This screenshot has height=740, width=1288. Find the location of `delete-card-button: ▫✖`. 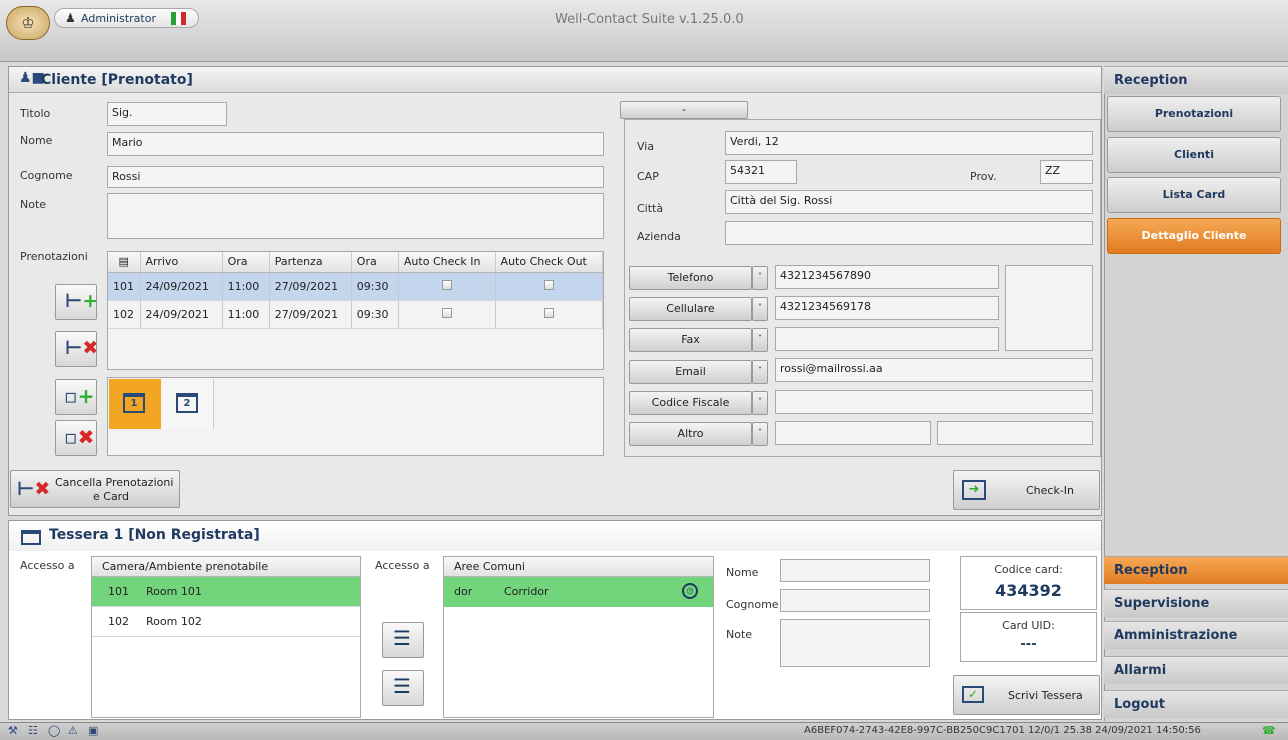

delete-card-button: ▫✖ is located at coordinates (76, 438).